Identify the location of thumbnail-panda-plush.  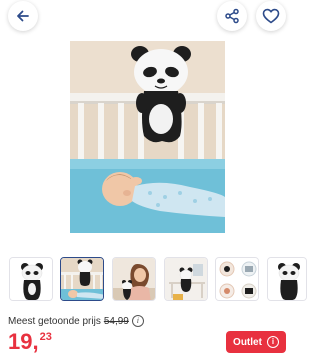
(31, 279).